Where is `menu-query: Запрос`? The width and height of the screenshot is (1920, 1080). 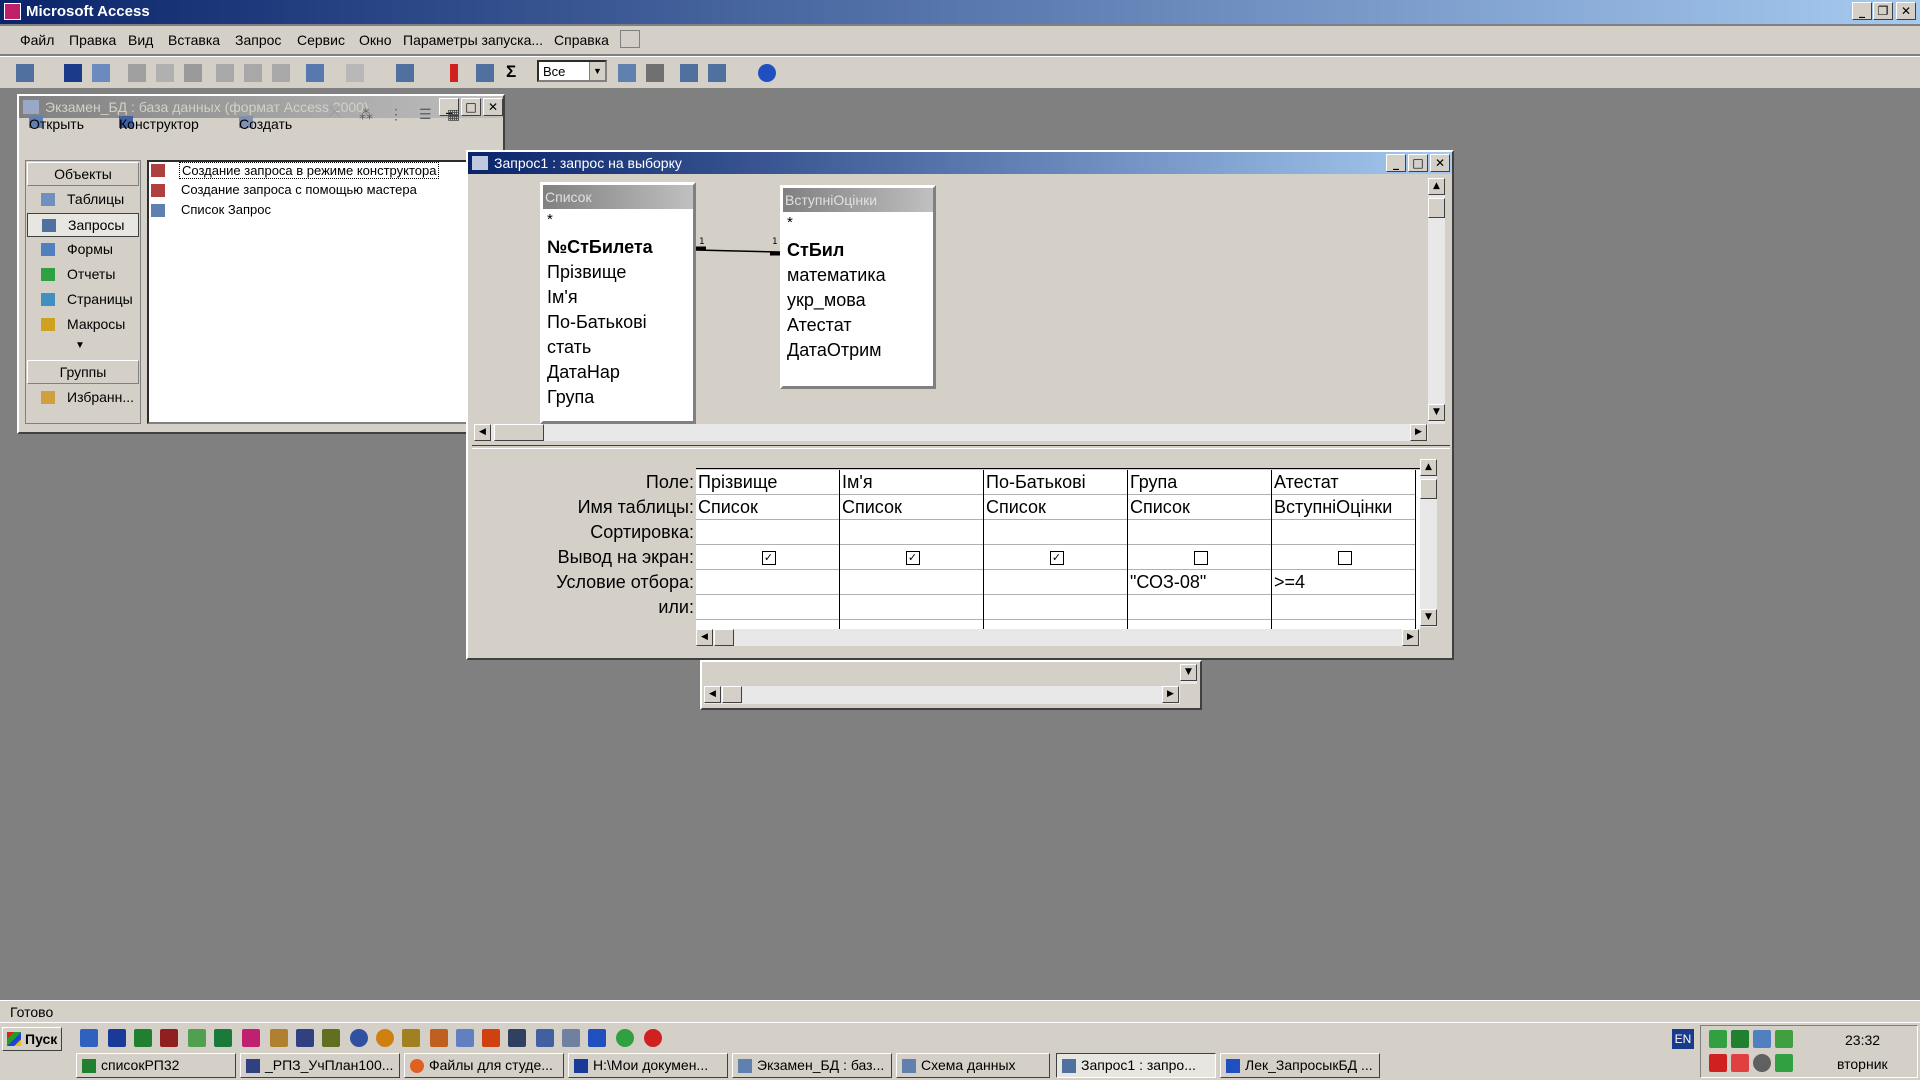
menu-query: Запрос is located at coordinates (258, 40).